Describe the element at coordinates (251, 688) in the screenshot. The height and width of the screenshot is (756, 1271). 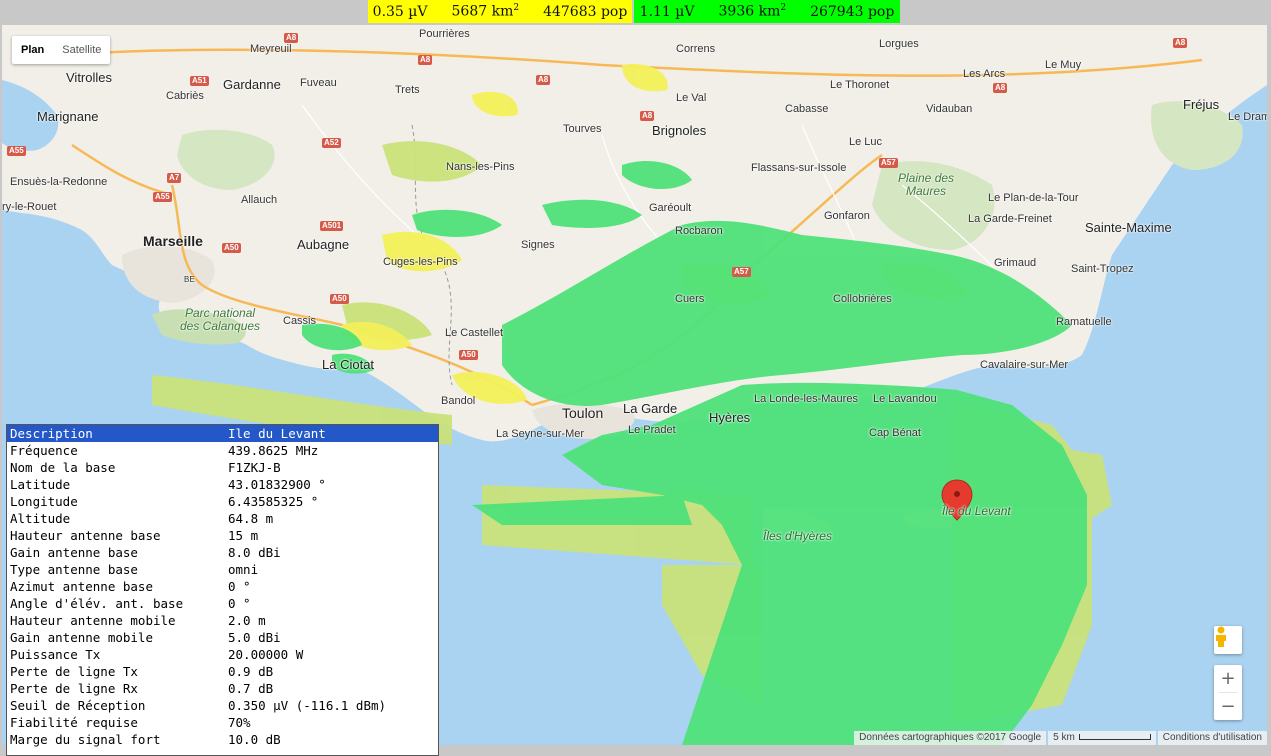
I see `info-row-value: 0.7 dB` at that location.